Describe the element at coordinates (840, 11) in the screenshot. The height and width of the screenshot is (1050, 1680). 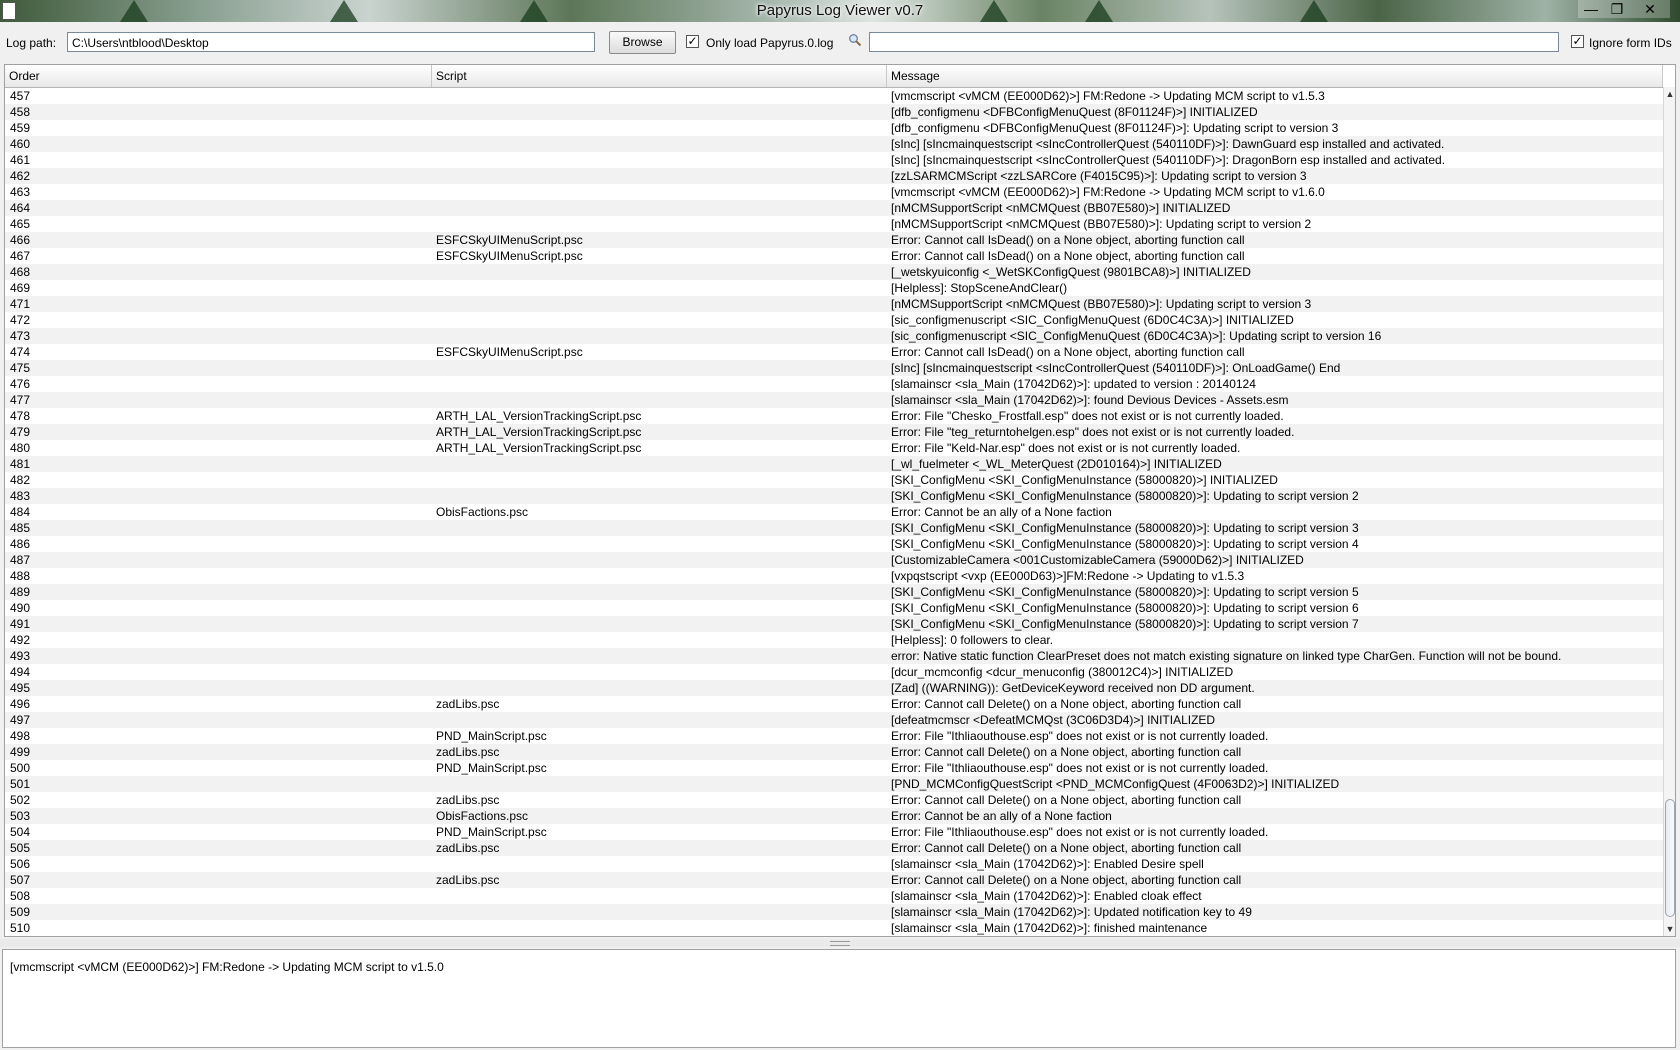
I see `title-bar: Papyrus Log Viewer v0.7 — ❐ ✕` at that location.